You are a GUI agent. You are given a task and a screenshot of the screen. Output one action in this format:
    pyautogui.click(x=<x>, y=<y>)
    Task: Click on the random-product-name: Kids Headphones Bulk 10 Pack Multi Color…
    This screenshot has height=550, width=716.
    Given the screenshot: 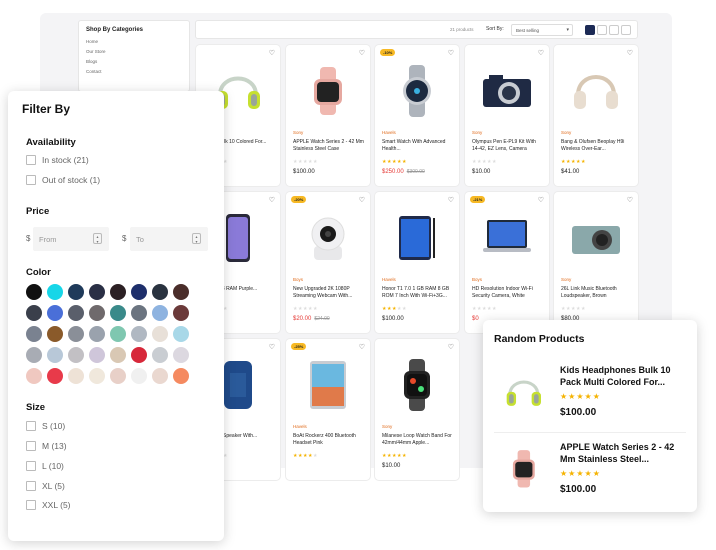 What is the action you would take?
    pyautogui.click(x=622, y=376)
    